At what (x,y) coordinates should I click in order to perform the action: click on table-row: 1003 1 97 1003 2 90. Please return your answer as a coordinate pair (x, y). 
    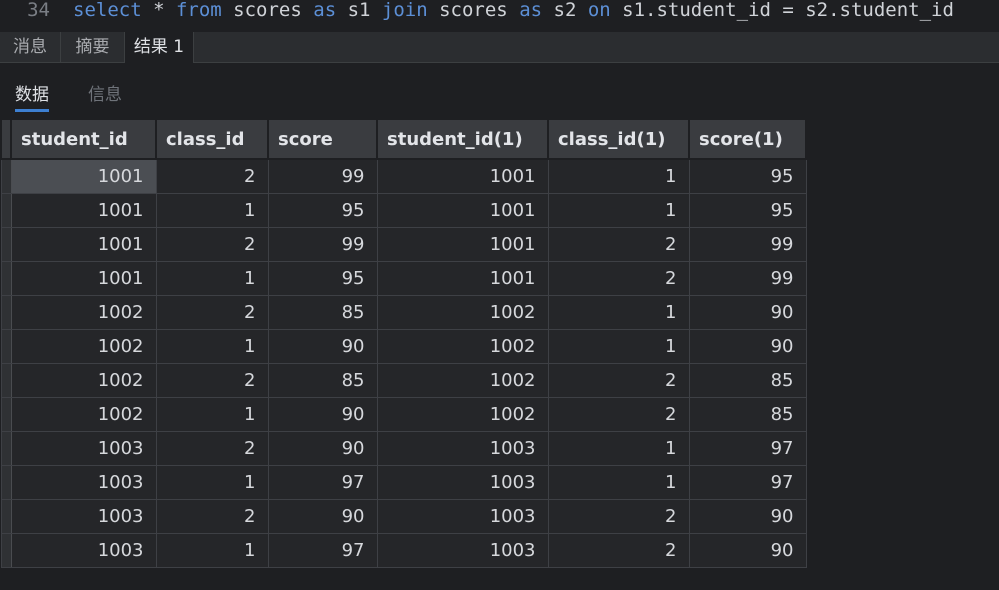
    Looking at the image, I should click on (403, 550).